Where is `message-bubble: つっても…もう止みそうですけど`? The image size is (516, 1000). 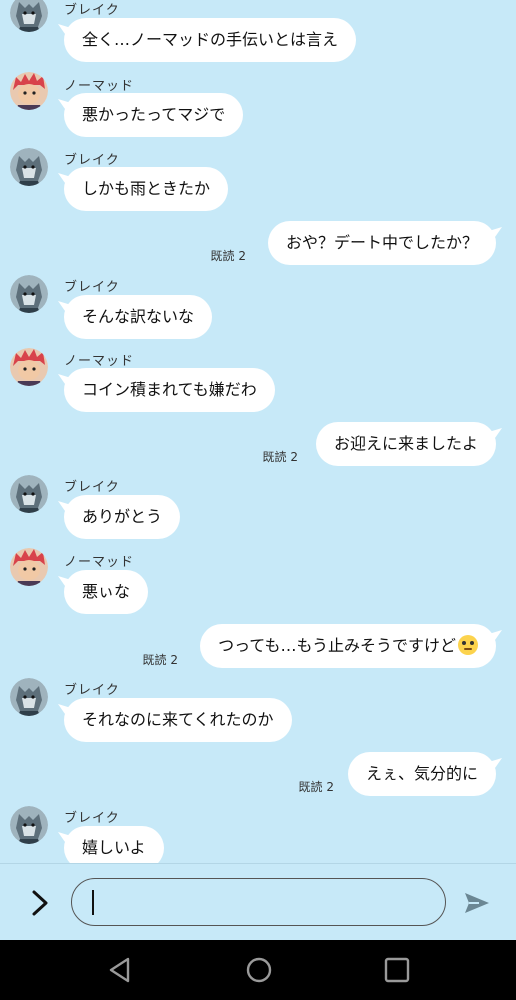
message-bubble: つっても…もう止みそうですけど is located at coordinates (348, 646).